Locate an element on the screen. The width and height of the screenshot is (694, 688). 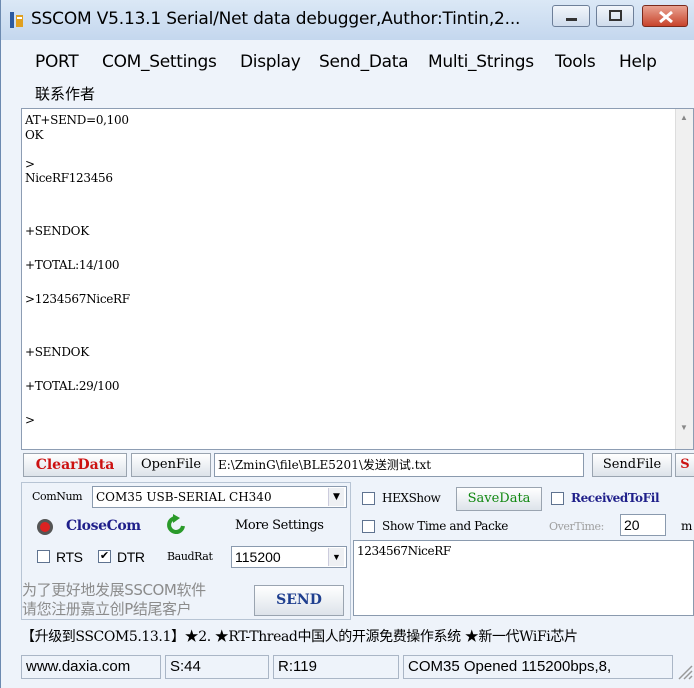
menu-tools: Tools is located at coordinates (575, 62).